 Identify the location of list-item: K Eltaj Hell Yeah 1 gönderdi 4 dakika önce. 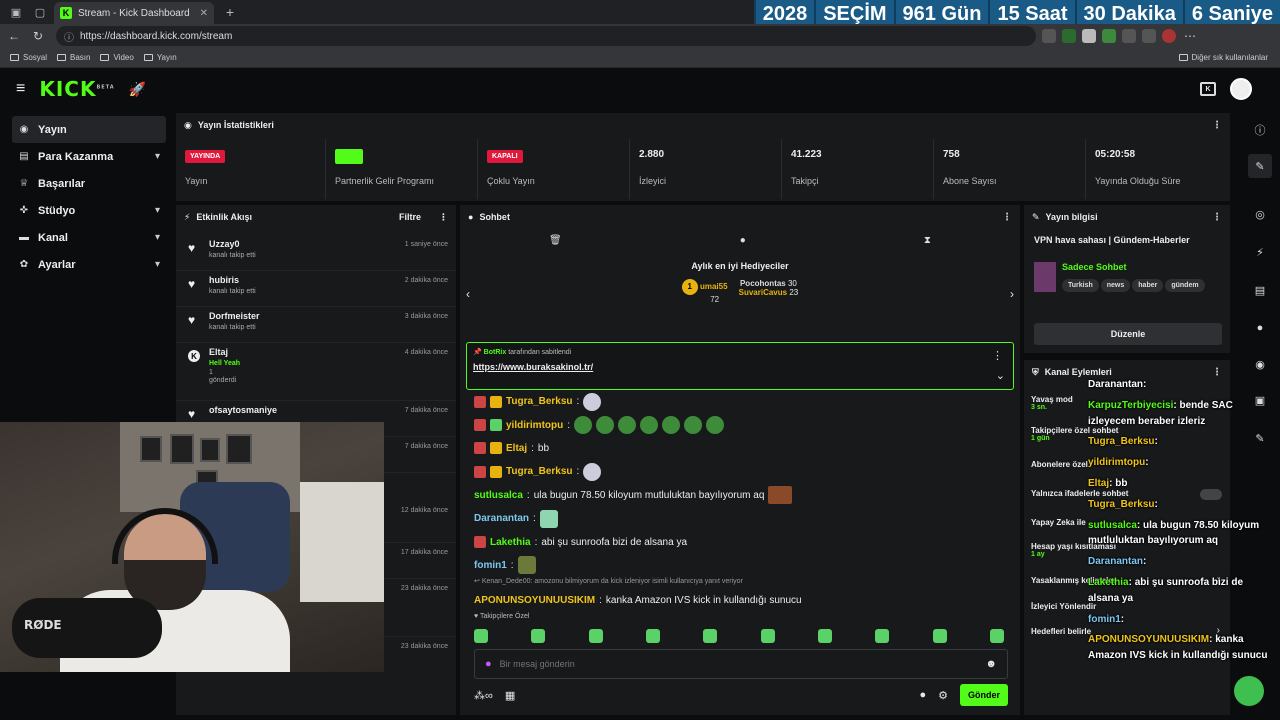
(316, 372).